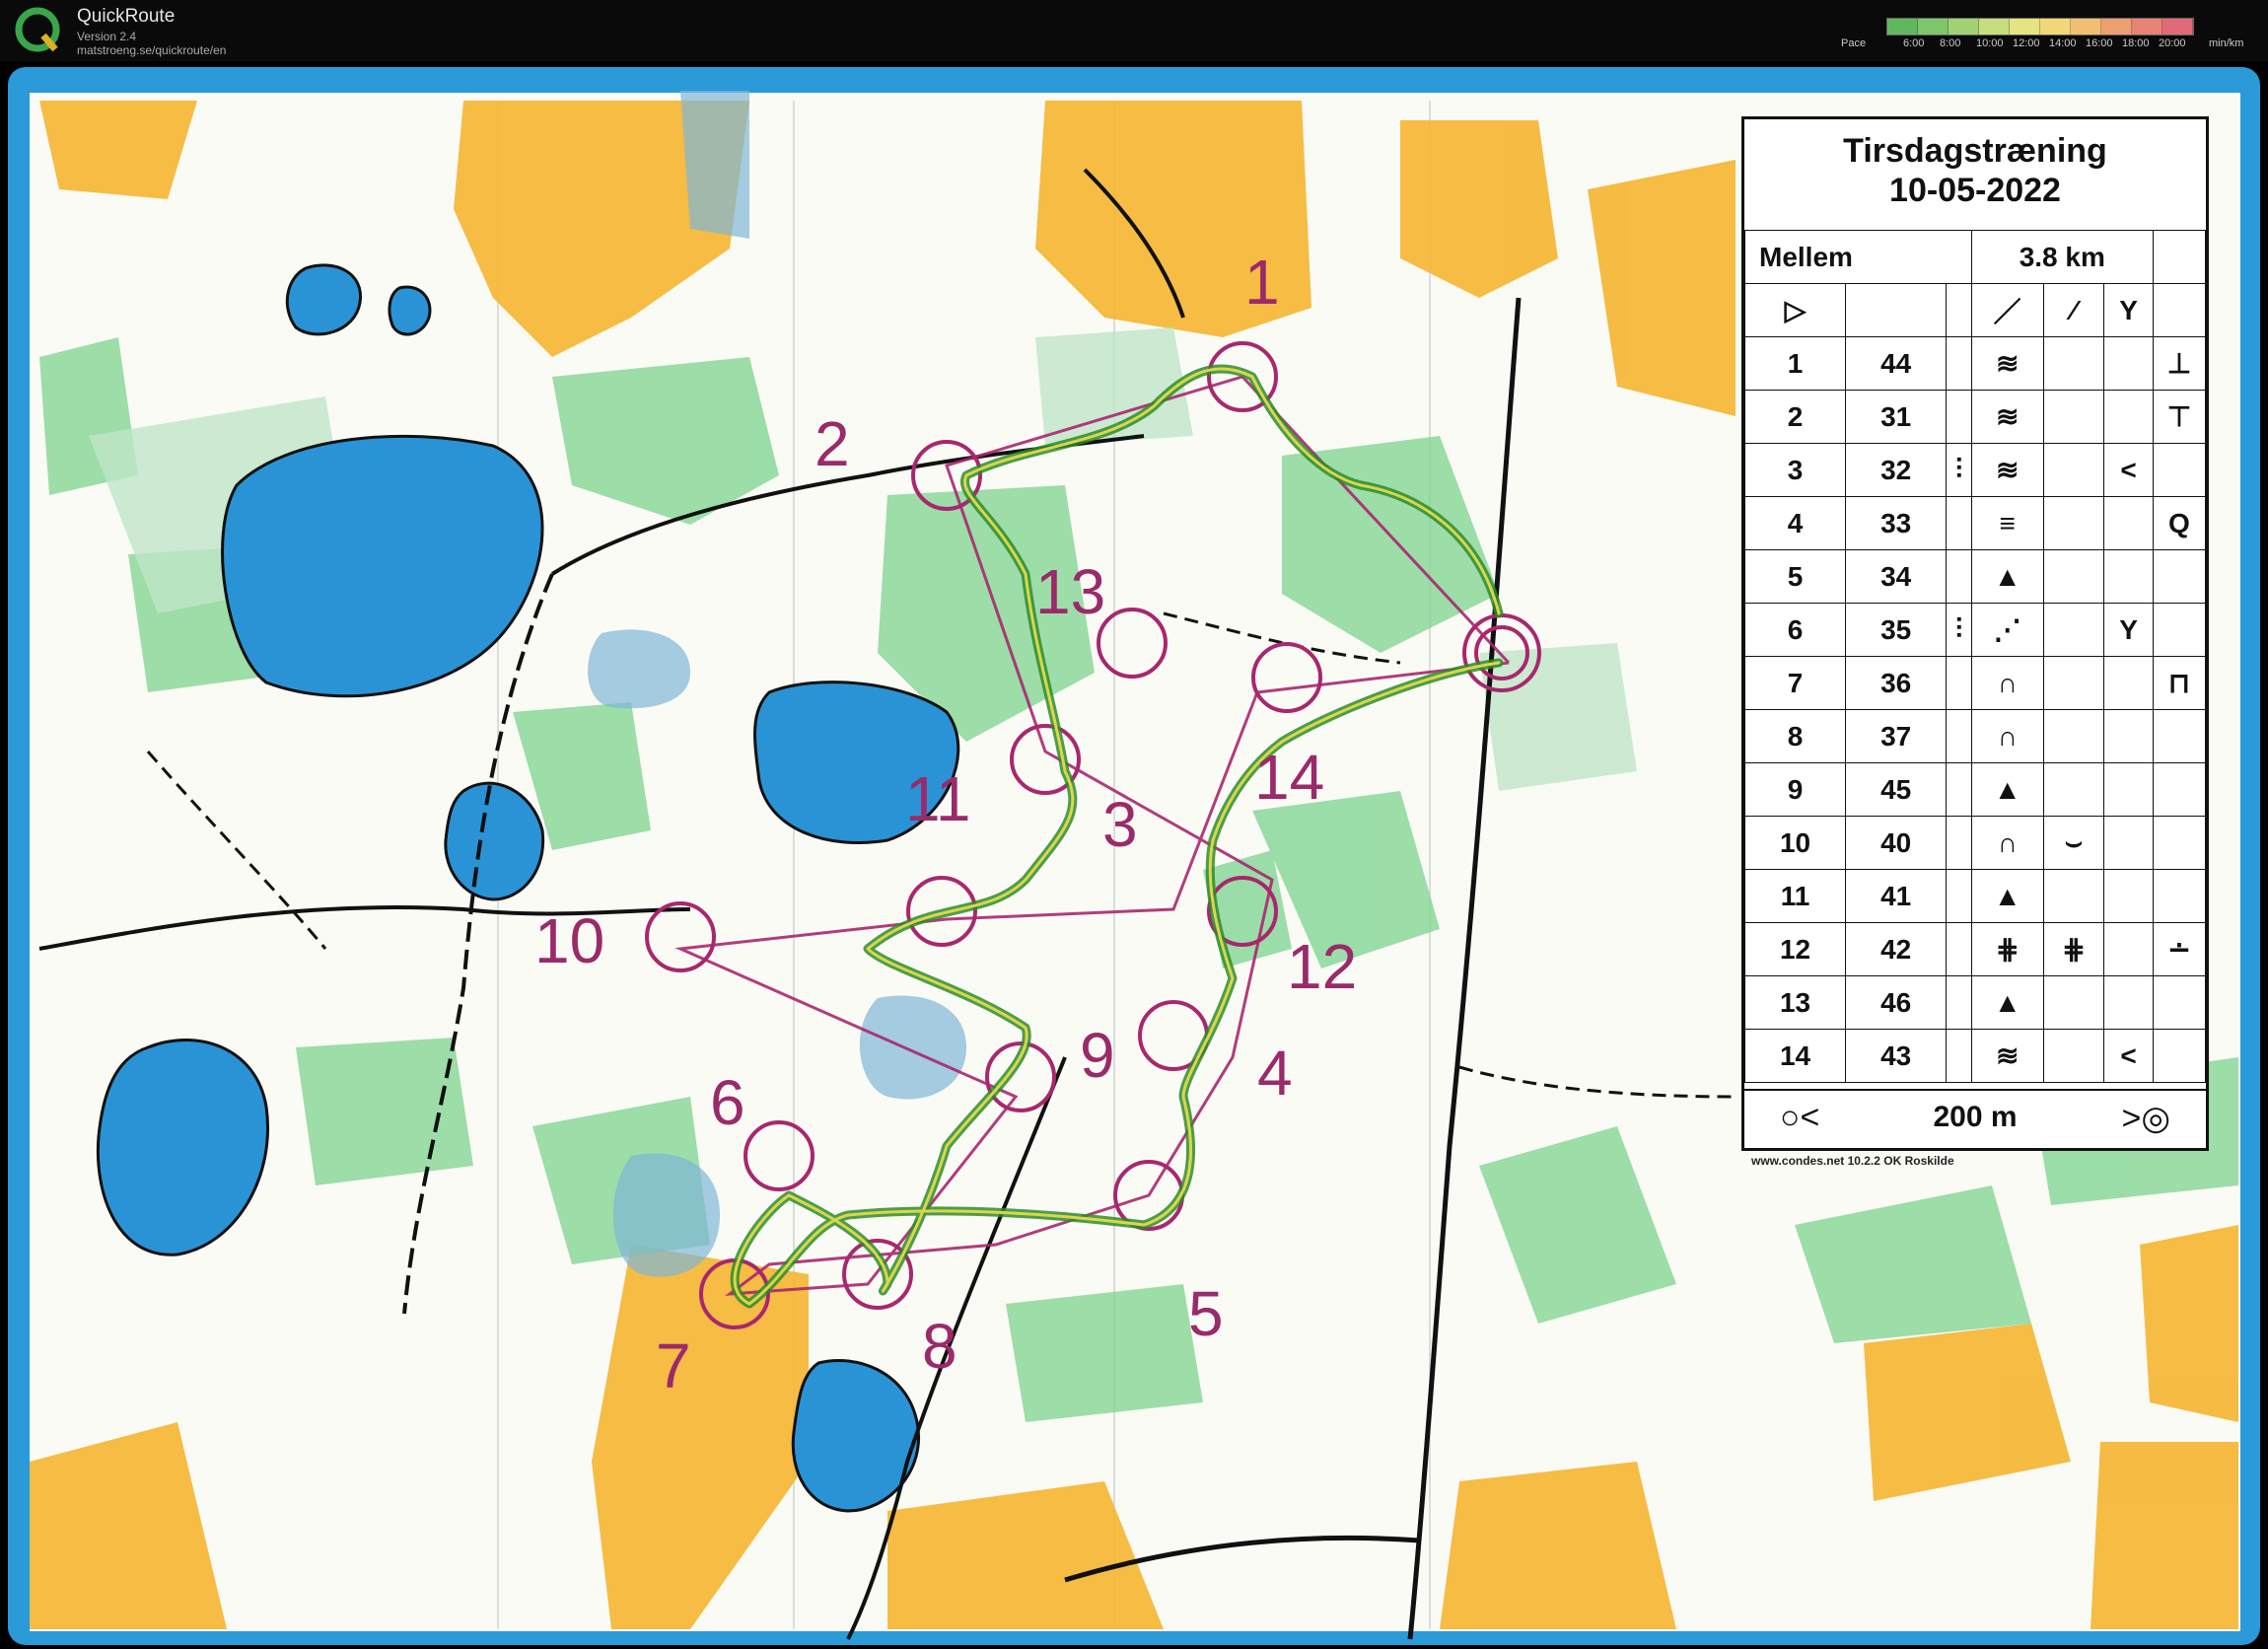  What do you see at coordinates (1975, 630) in the screenshot?
I see `control-row: 6 35 ⫶ ⋰ Y` at bounding box center [1975, 630].